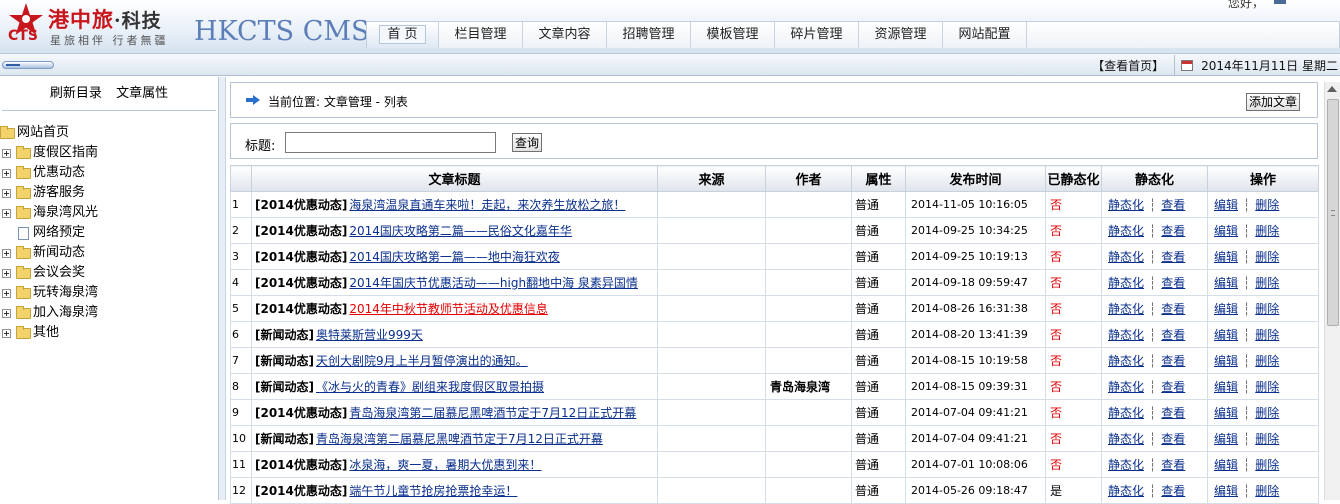  Describe the element at coordinates (460, 231) in the screenshot. I see `article-title-link: 2014国庆攻略第二篇——民俗文化嘉年华` at that location.